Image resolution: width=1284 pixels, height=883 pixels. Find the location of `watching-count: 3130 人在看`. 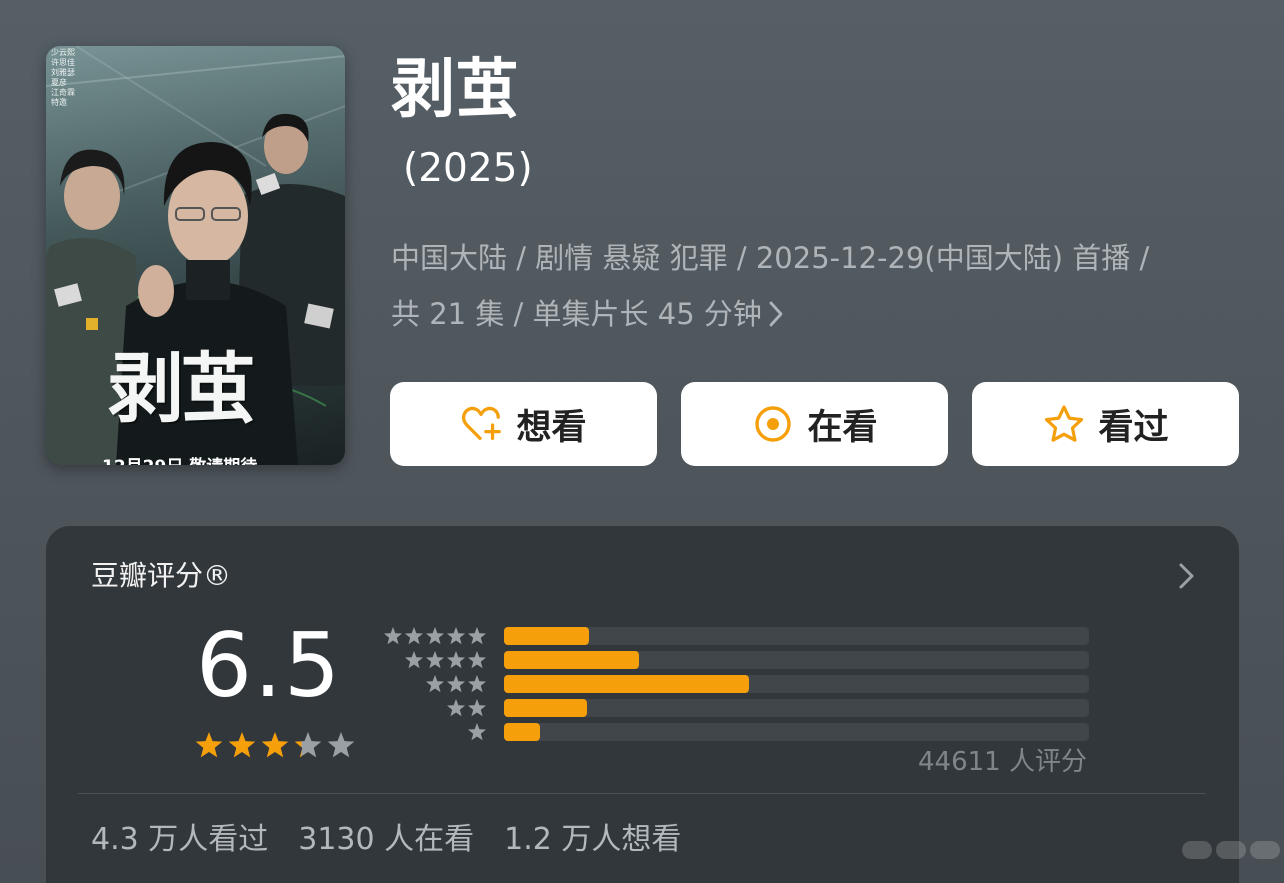

watching-count: 3130 人在看 is located at coordinates (386, 840).